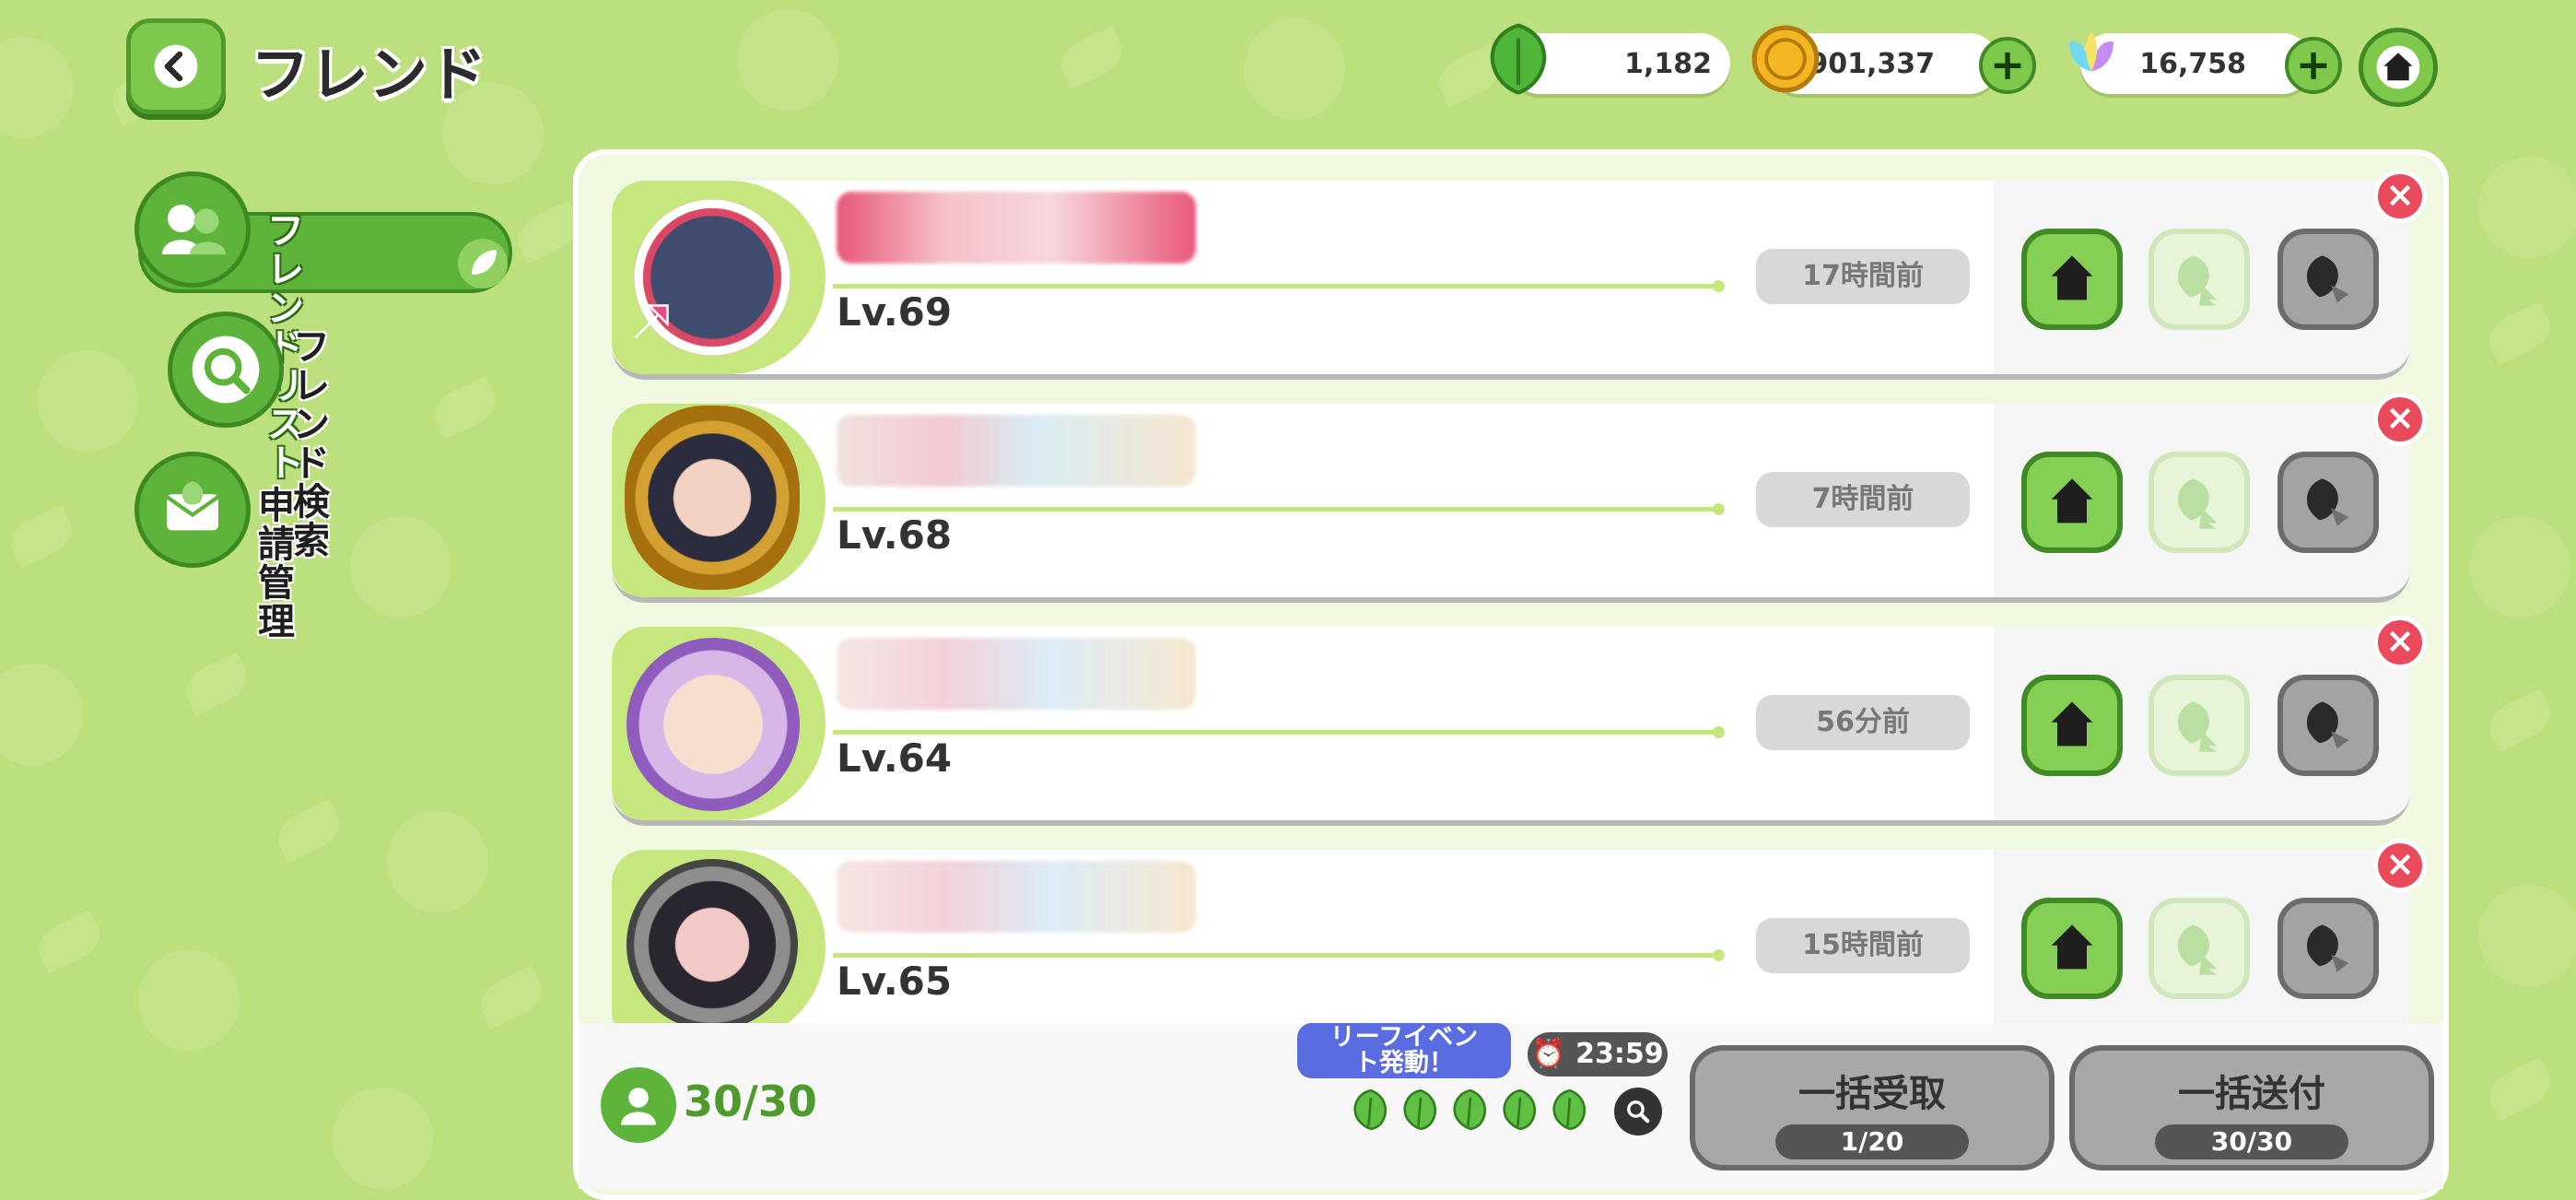 This screenshot has height=1200, width=2576. Describe the element at coordinates (1872, 1141) in the screenshot. I see `receive-all-count: 1/20` at that location.